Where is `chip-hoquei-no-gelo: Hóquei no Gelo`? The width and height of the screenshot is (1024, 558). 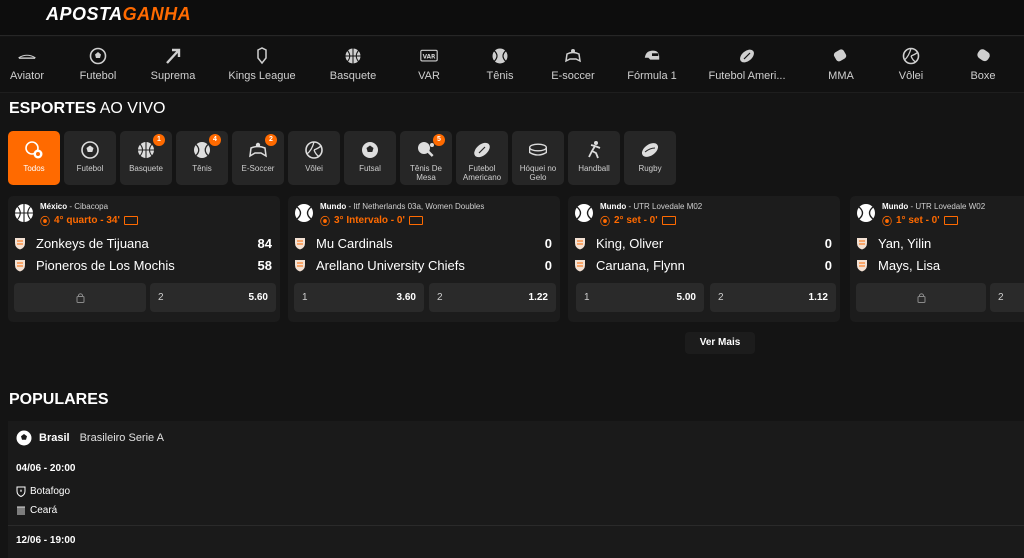 chip-hoquei-no-gelo: Hóquei no Gelo is located at coordinates (538, 158).